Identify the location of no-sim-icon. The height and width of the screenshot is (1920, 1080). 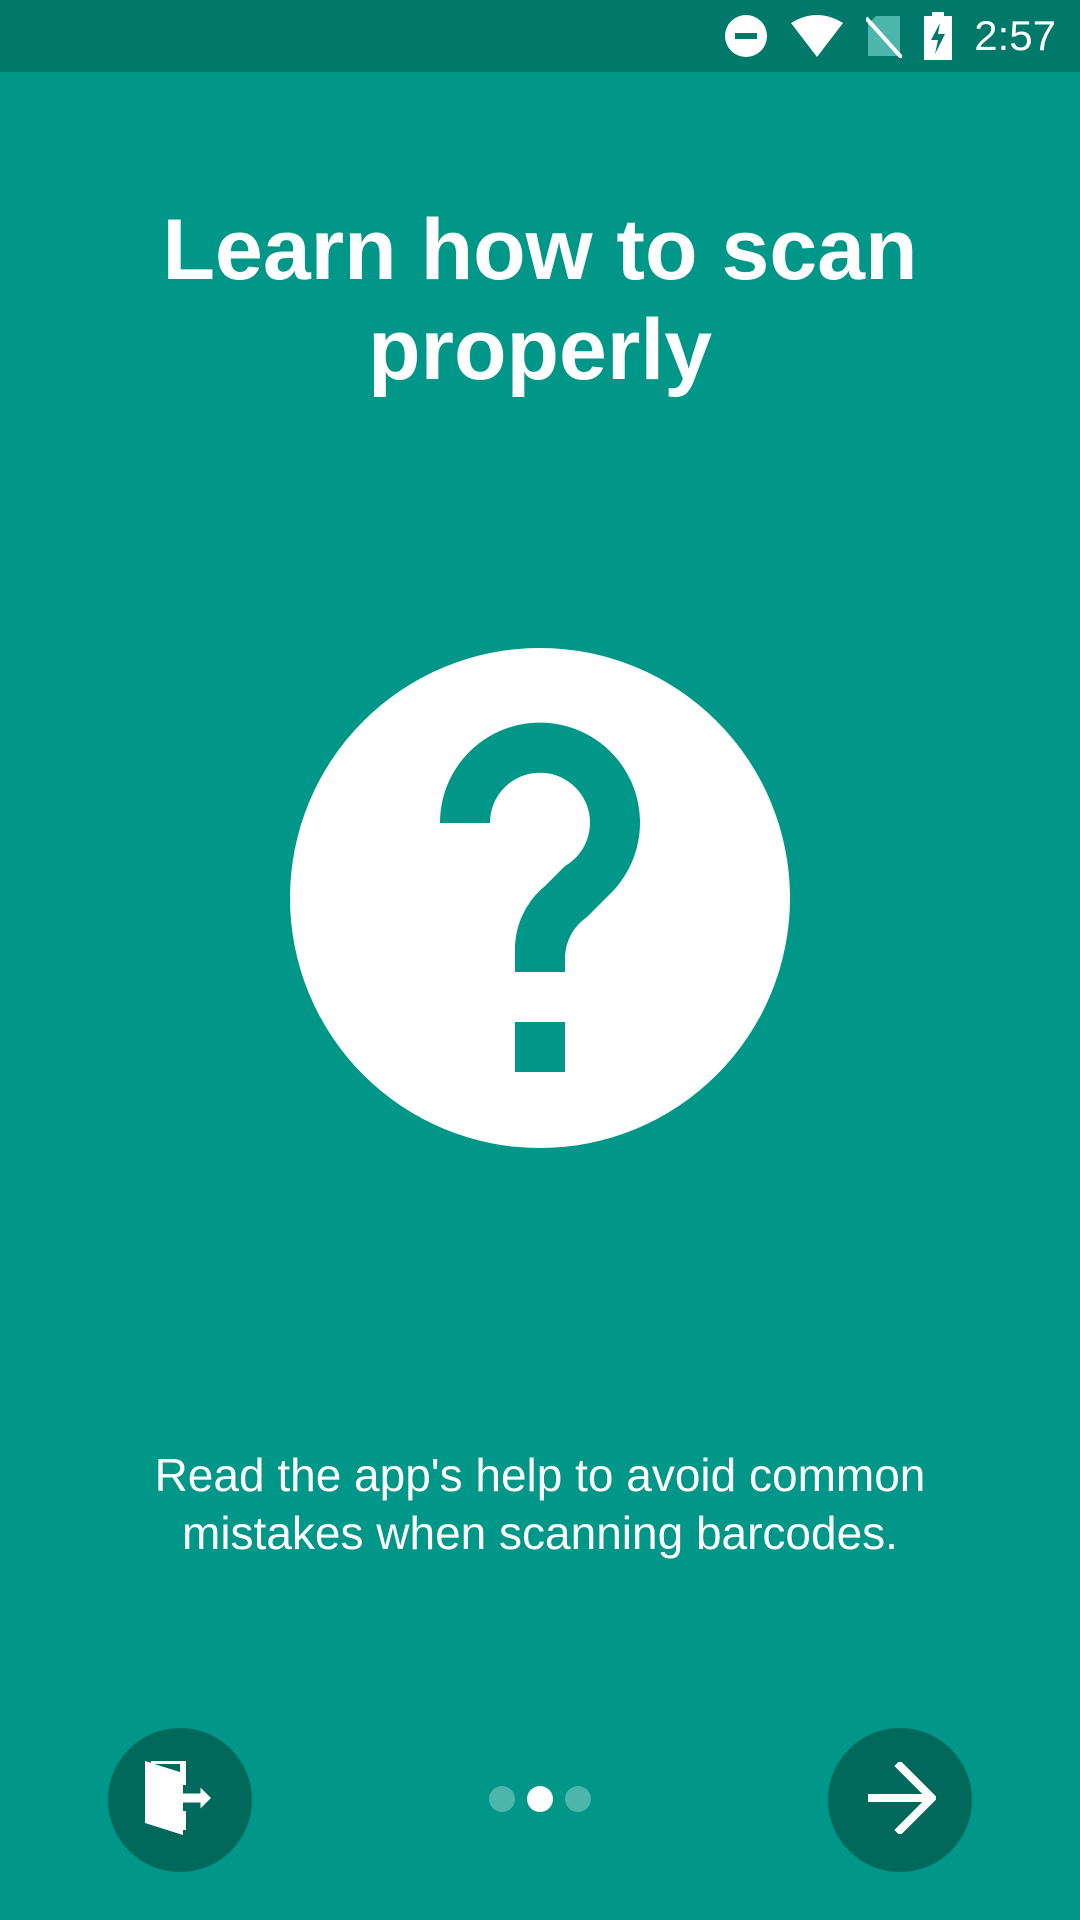
(884, 36).